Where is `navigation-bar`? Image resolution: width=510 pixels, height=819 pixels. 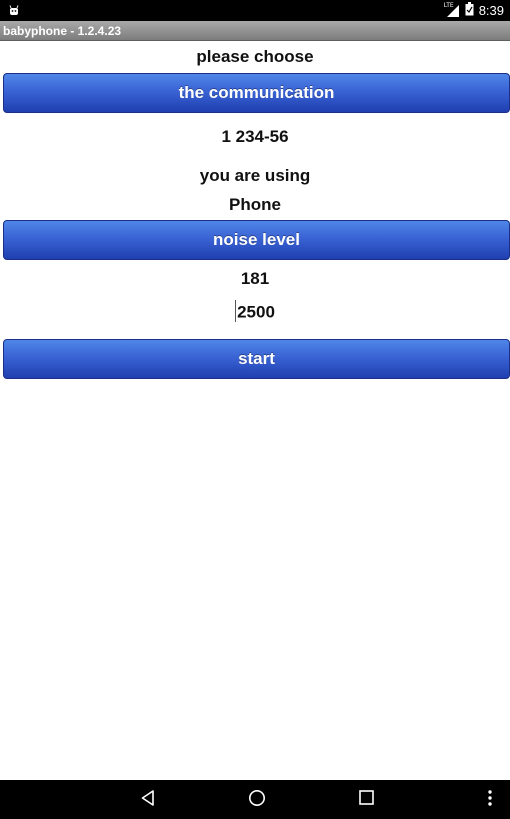
navigation-bar is located at coordinates (255, 799).